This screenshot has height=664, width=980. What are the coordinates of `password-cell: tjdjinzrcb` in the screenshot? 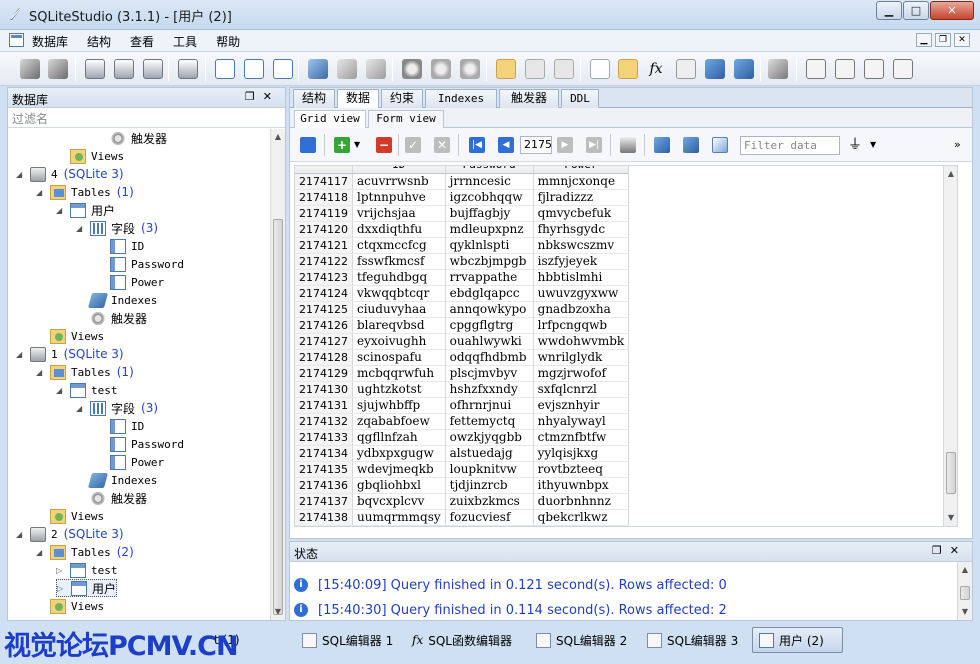 It's located at (489, 485).